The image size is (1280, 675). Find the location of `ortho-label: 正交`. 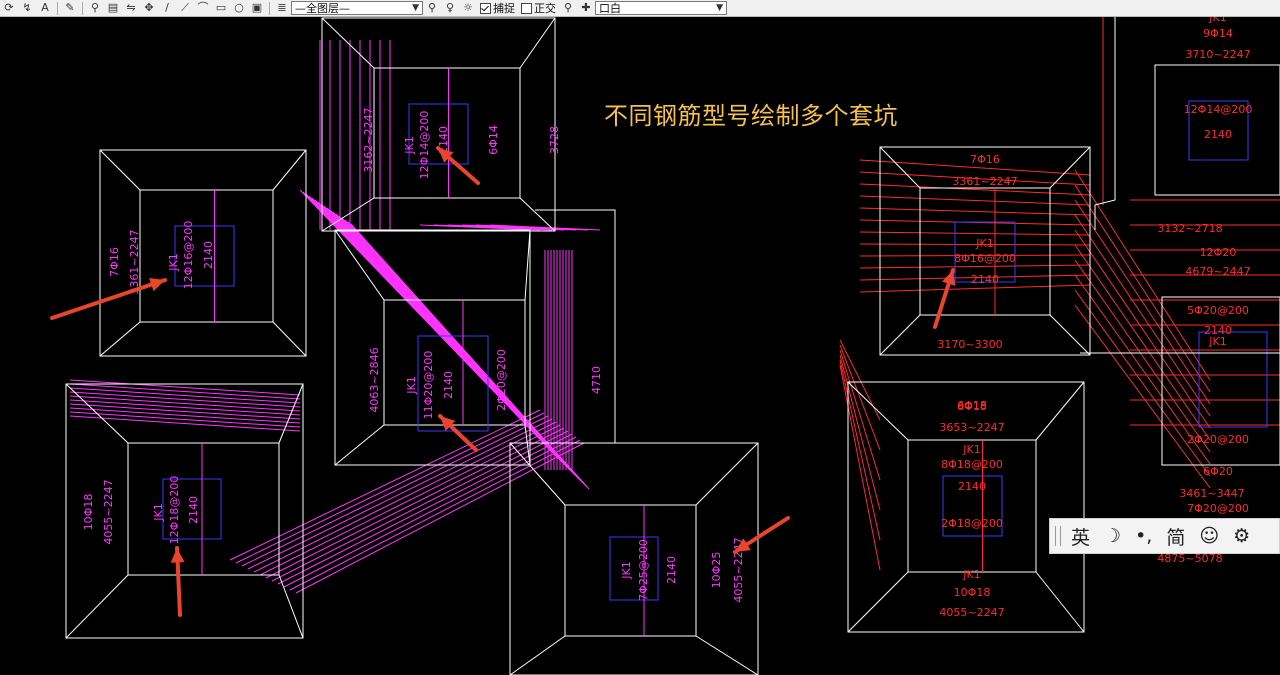

ortho-label: 正交 is located at coordinates (545, 8).